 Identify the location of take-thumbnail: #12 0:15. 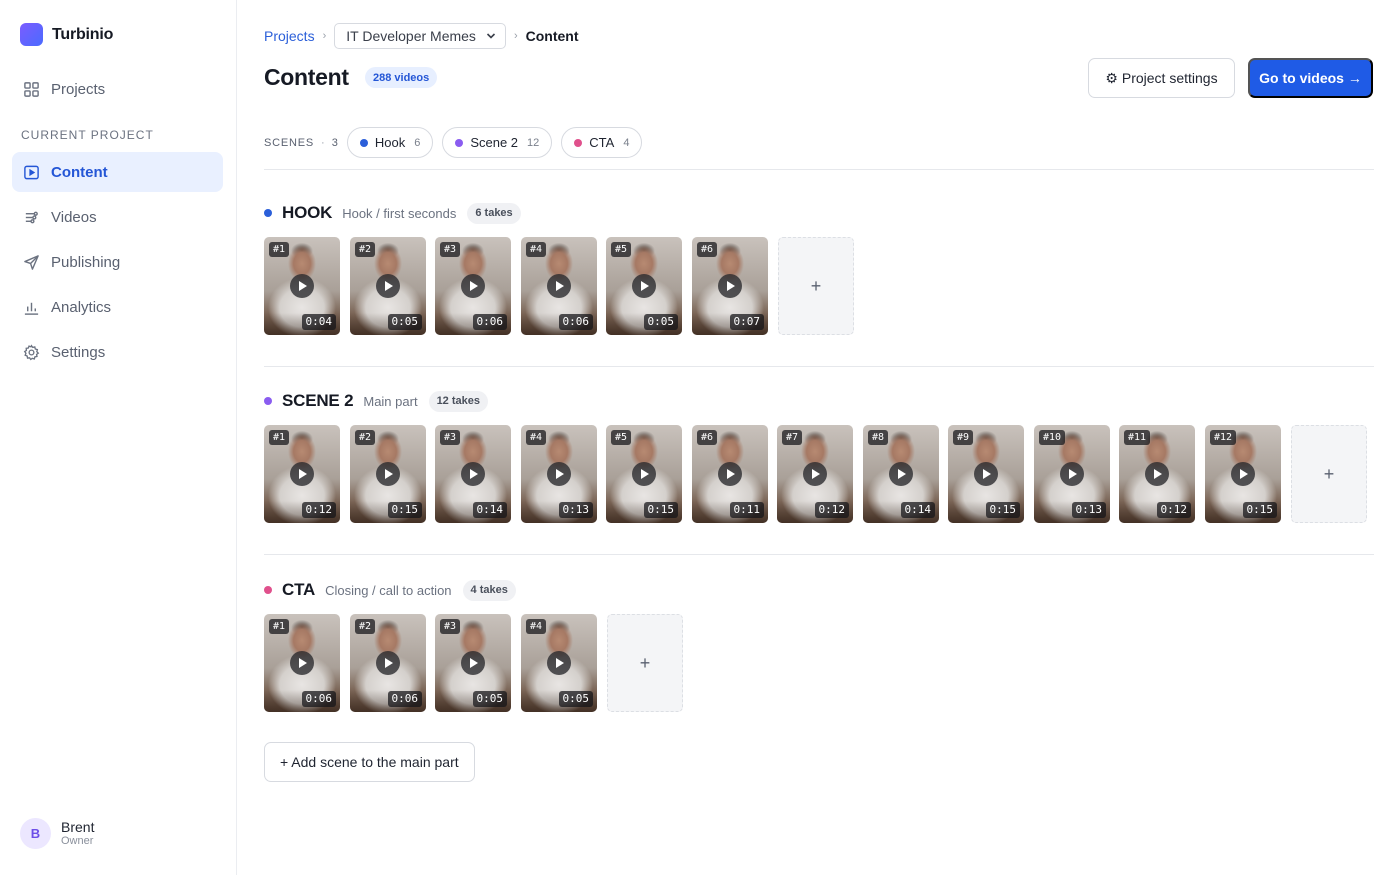
(1243, 474).